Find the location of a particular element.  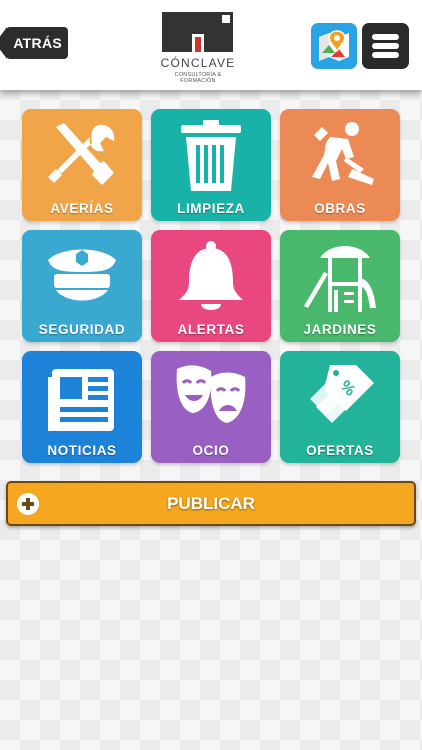

category-tile-ocio: OCIO is located at coordinates (211, 407).